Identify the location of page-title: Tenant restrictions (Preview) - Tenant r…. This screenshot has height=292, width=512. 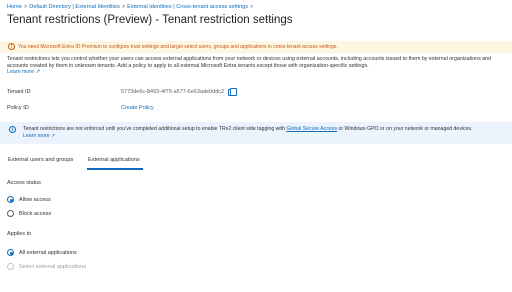
(150, 20).